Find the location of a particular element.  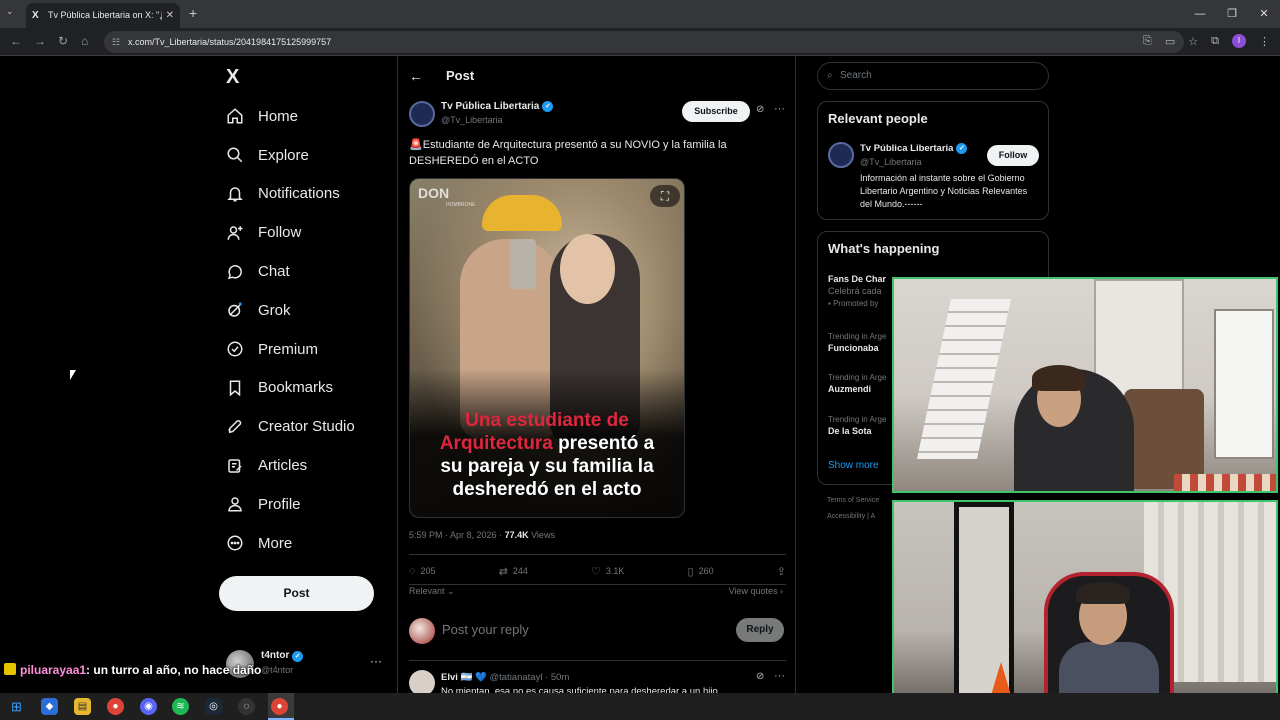

trend-item: Trending in Arge De la Sota is located at coordinates (857, 425).